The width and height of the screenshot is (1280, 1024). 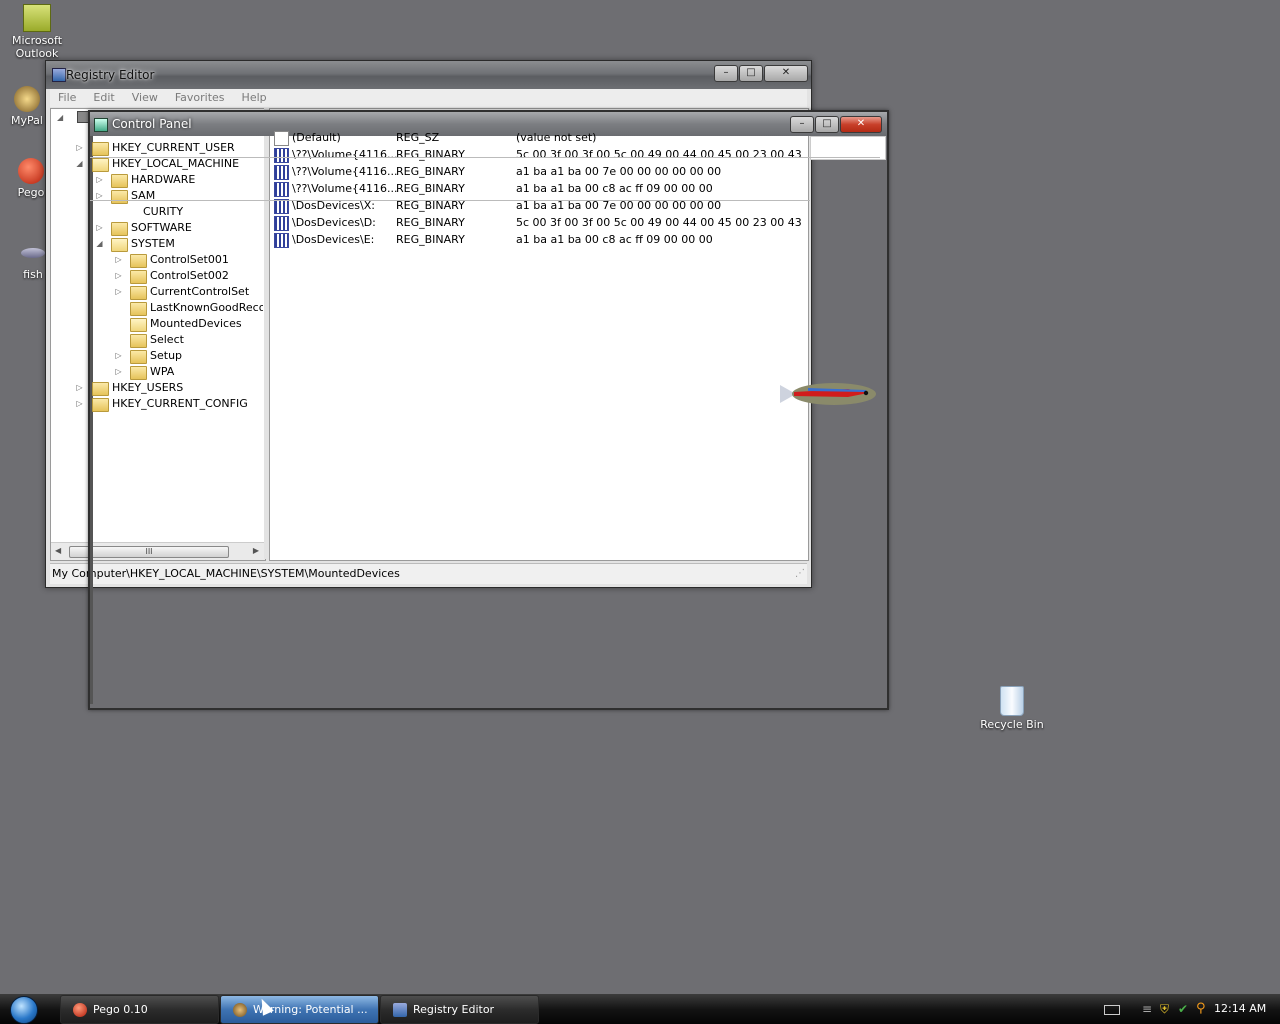 I want to click on desktop-icon-recycle-bin: Recycle Bin, so click(x=1012, y=708).